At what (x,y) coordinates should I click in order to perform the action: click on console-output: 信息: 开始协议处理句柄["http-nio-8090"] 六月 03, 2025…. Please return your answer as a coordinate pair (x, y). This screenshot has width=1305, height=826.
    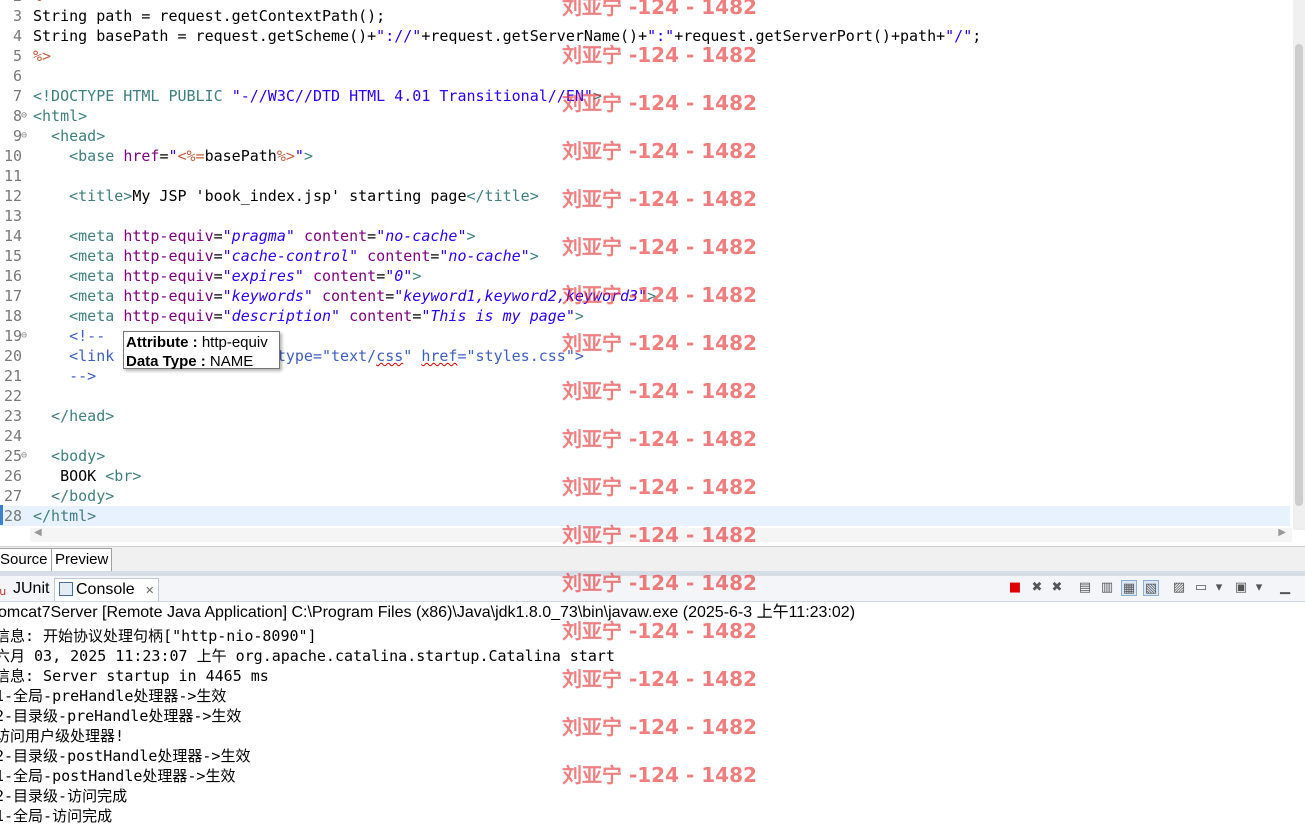
    Looking at the image, I should click on (307, 726).